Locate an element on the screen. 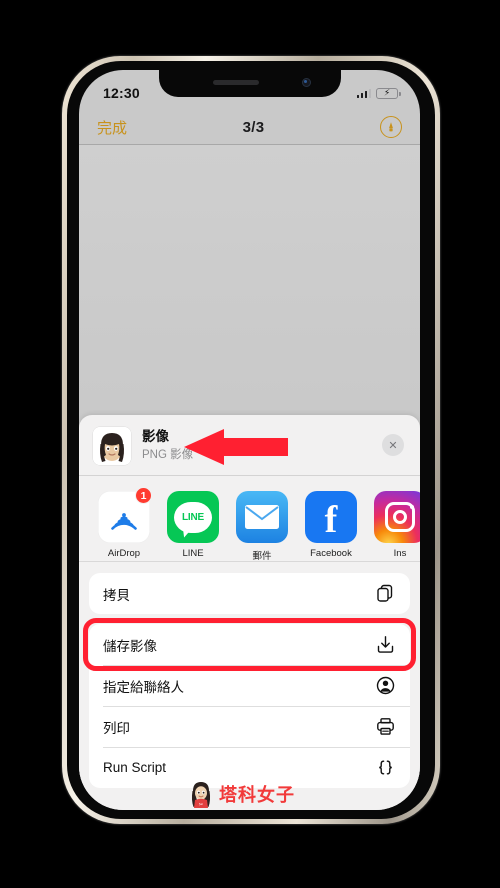  copy-icon is located at coordinates (385, 593).